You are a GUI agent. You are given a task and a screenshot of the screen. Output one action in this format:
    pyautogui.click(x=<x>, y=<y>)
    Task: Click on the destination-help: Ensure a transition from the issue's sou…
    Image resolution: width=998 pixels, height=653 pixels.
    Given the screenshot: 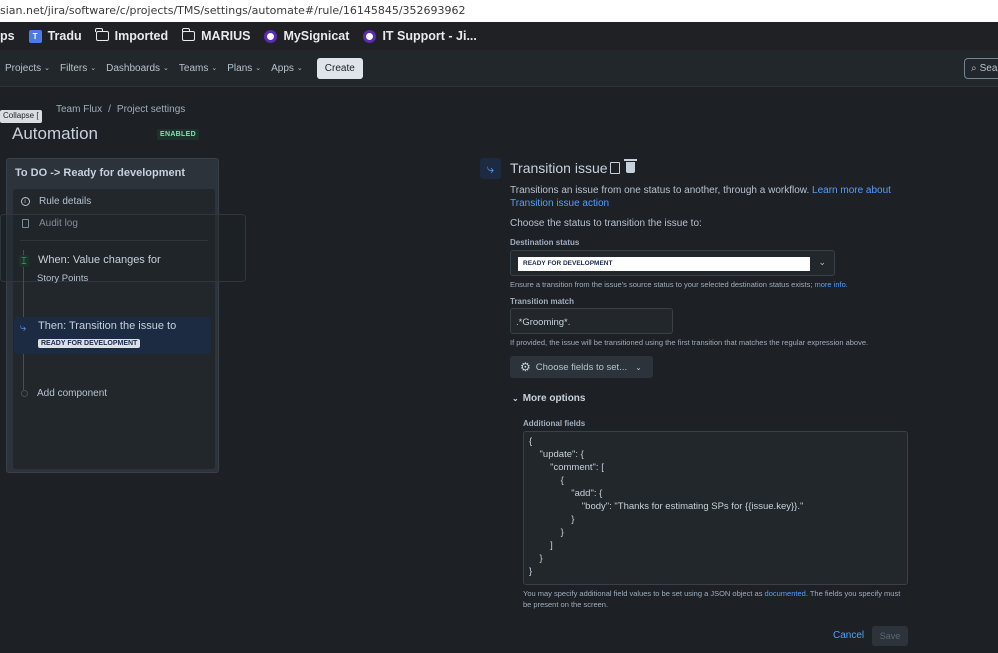 What is the action you would take?
    pyautogui.click(x=679, y=284)
    